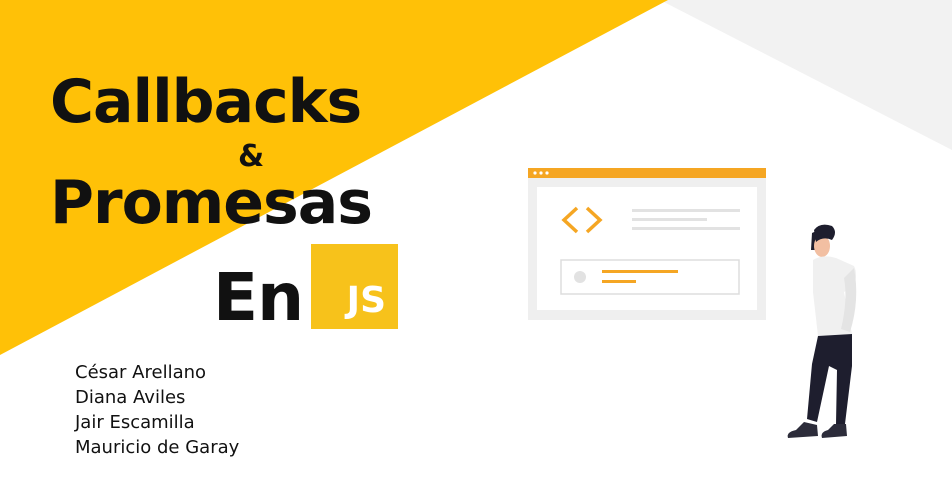 This screenshot has width=952, height=497. Describe the element at coordinates (157, 447) in the screenshot. I see `author-name: Mauricio de Garay` at that location.